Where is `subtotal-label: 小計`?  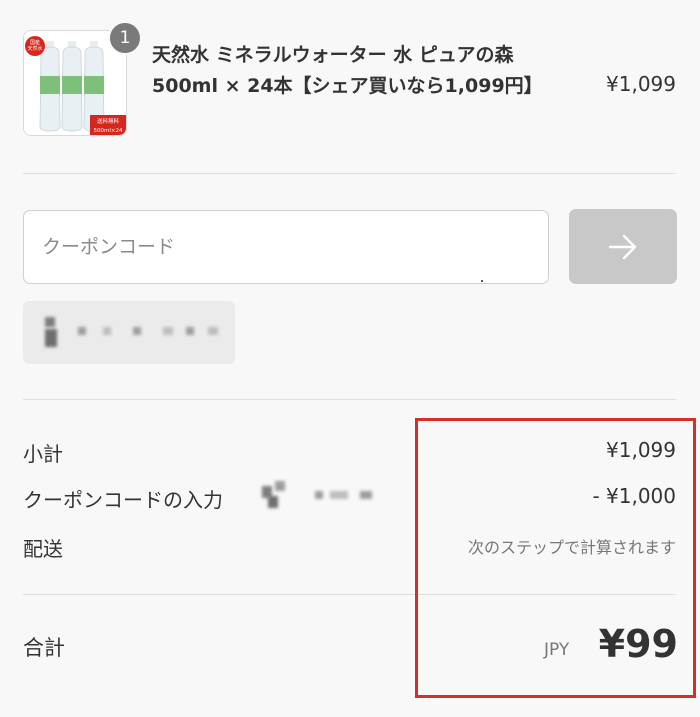 subtotal-label: 小計 is located at coordinates (43, 454).